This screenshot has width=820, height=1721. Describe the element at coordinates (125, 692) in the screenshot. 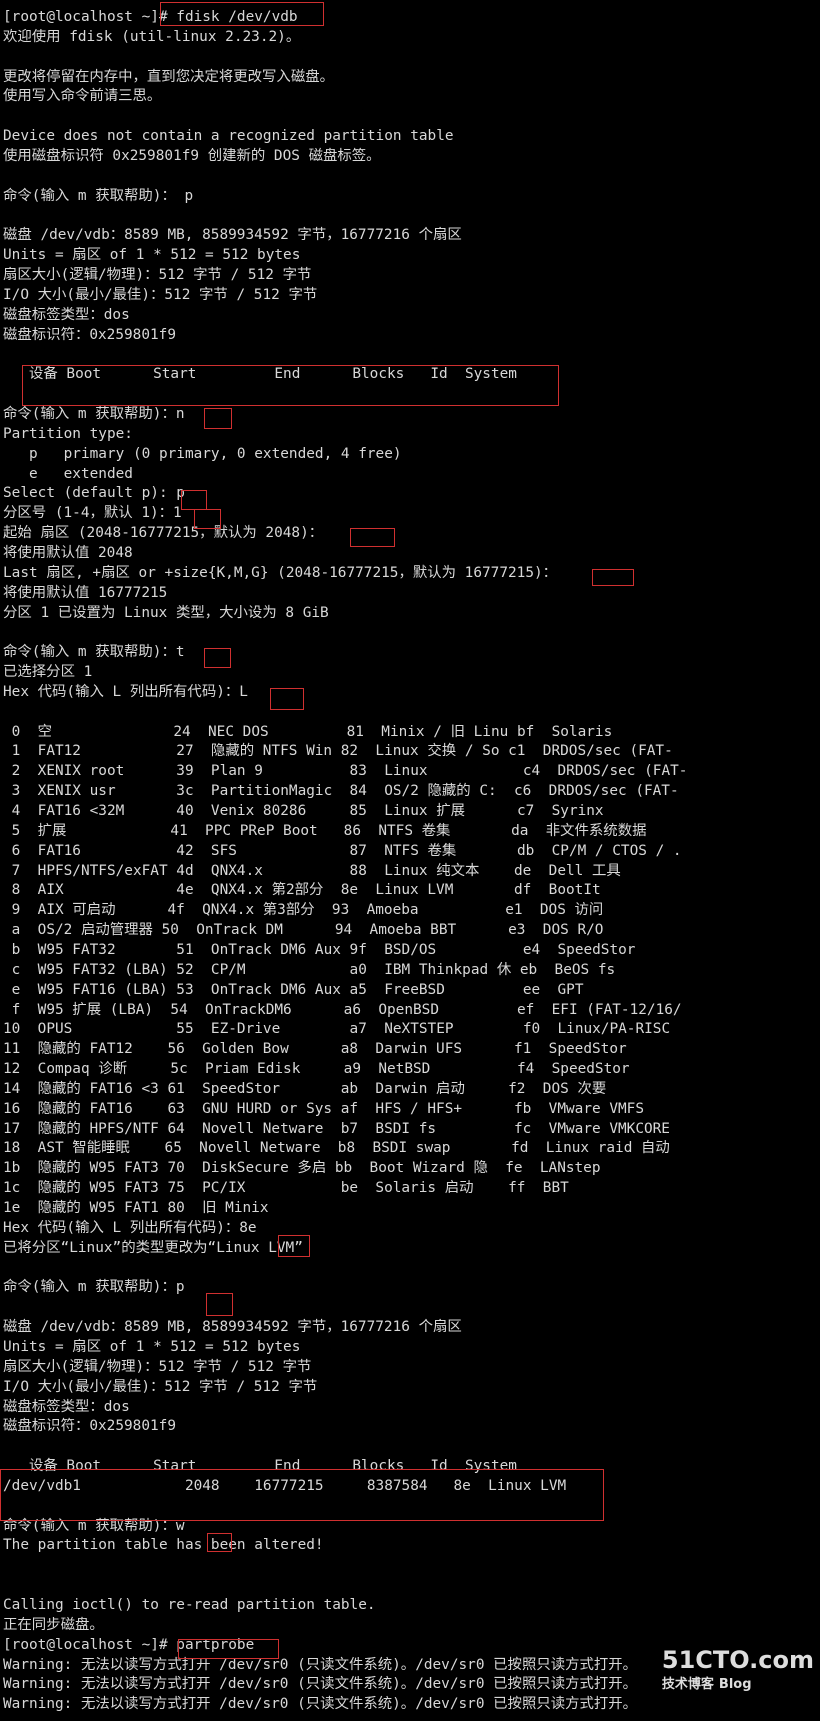

I see `terminal-line: Hex 代码(输入 L 列出所有代码)：L` at that location.